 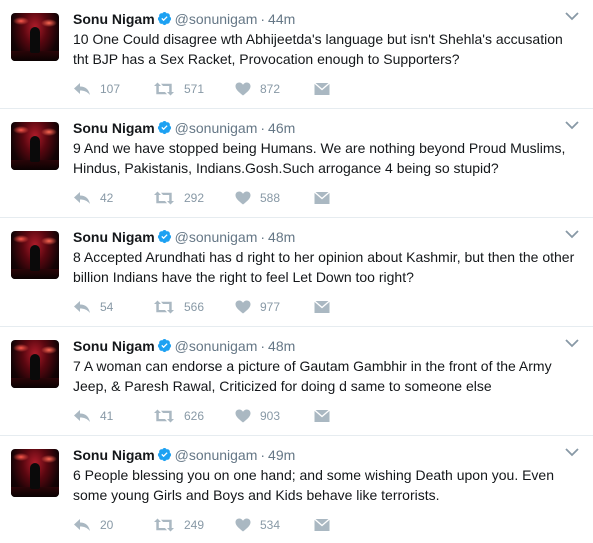 What do you see at coordinates (281, 455) in the screenshot?
I see `tweet-timestamp: 49m` at bounding box center [281, 455].